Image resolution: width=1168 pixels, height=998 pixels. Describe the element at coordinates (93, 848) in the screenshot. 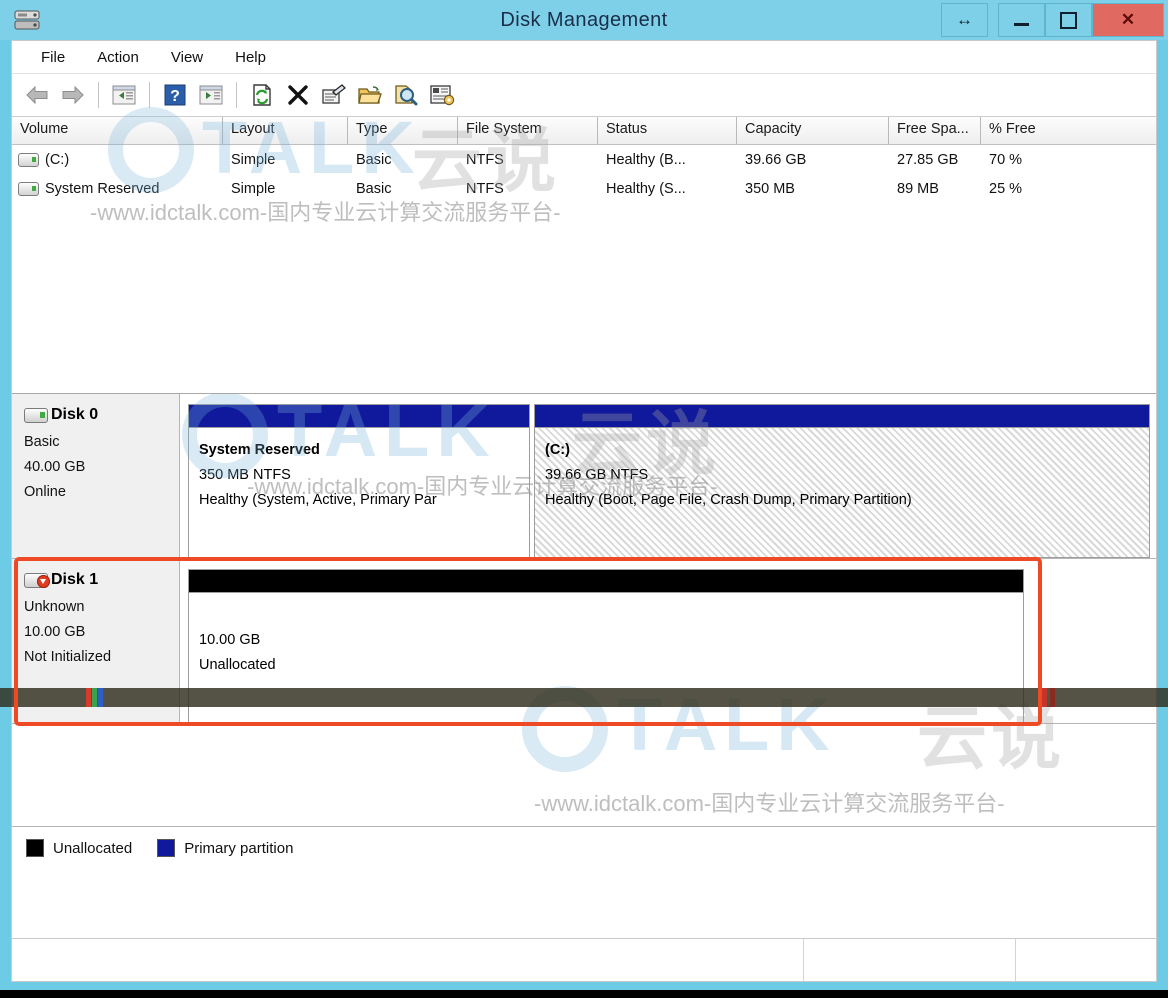

I see `legend-label-unallocated: Unallocated` at that location.